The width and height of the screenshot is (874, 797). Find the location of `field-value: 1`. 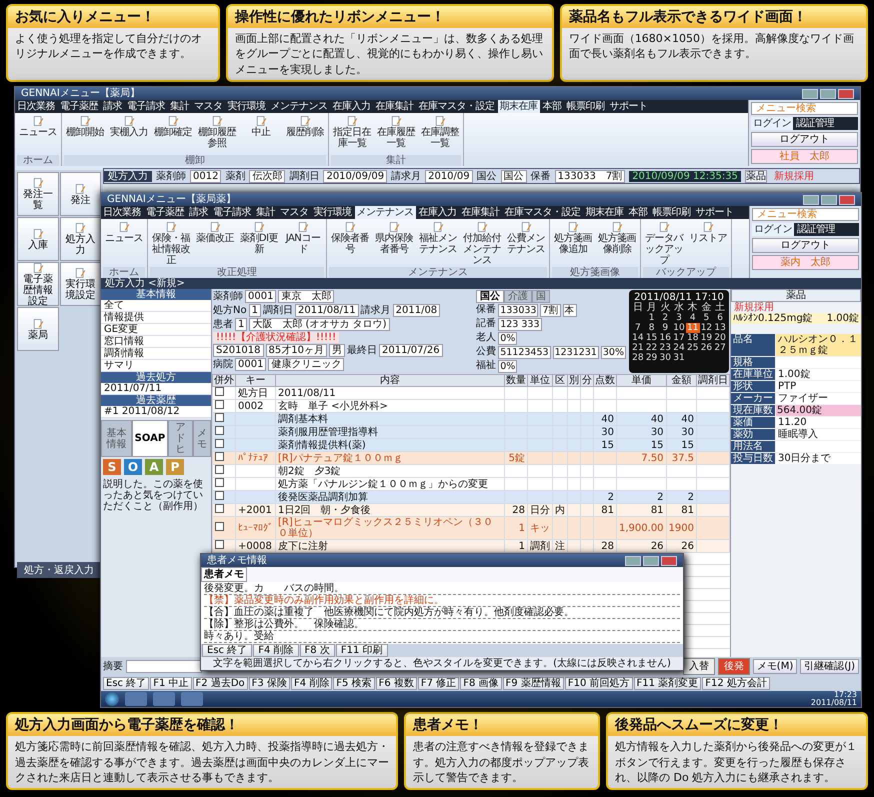

field-value: 1 is located at coordinates (254, 311).